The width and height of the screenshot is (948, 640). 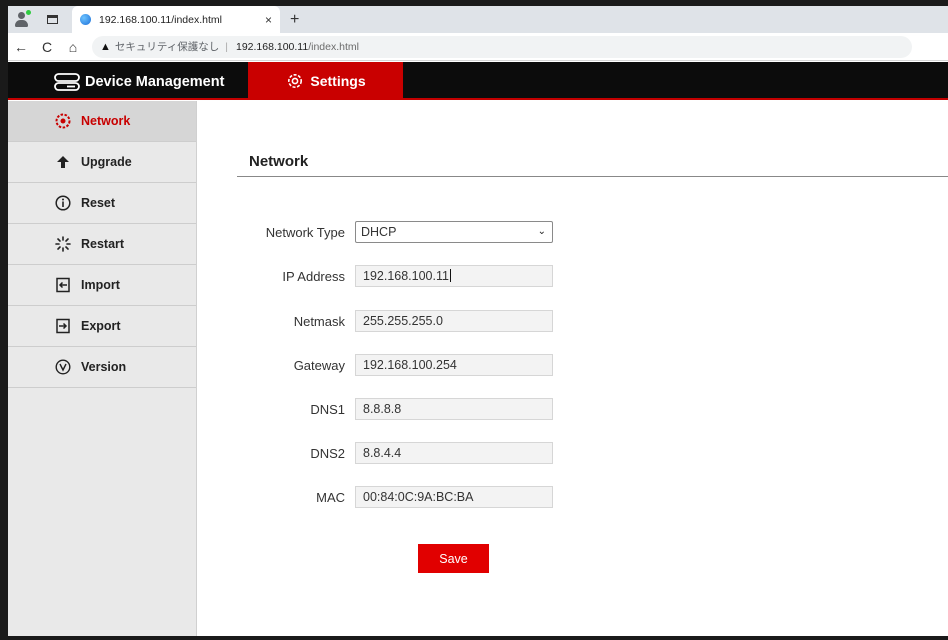 What do you see at coordinates (454, 276) in the screenshot?
I see `ip-address-field: 192.168.100.11` at bounding box center [454, 276].